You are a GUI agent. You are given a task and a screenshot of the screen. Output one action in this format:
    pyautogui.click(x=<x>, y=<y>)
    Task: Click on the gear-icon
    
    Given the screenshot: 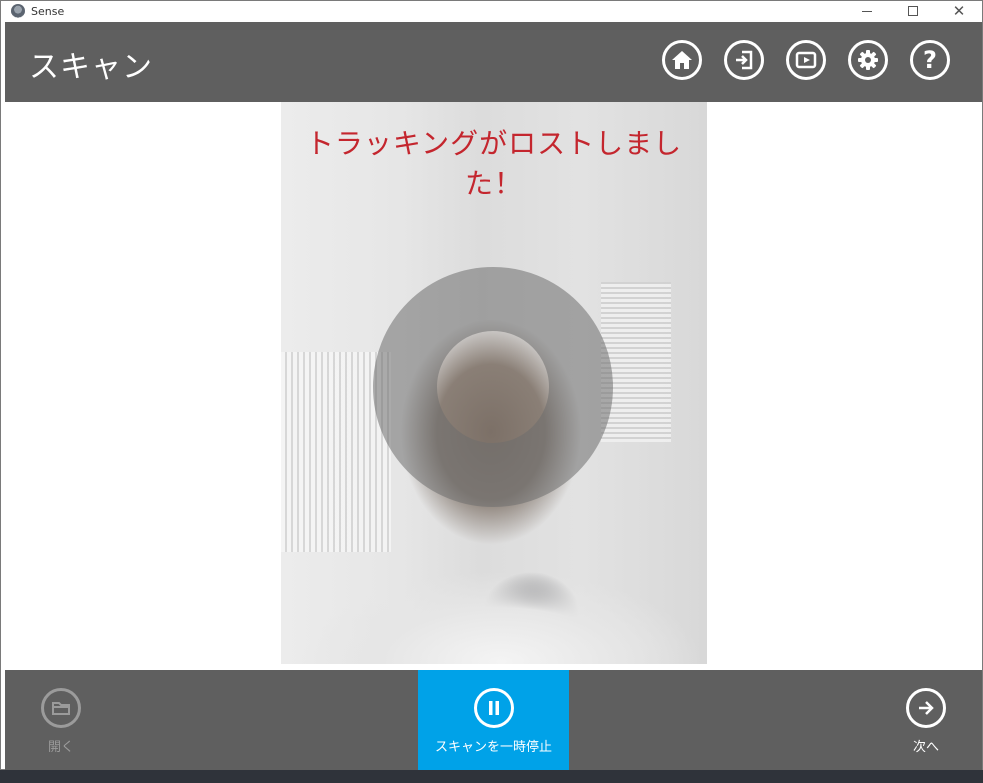 What is the action you would take?
    pyautogui.click(x=868, y=60)
    